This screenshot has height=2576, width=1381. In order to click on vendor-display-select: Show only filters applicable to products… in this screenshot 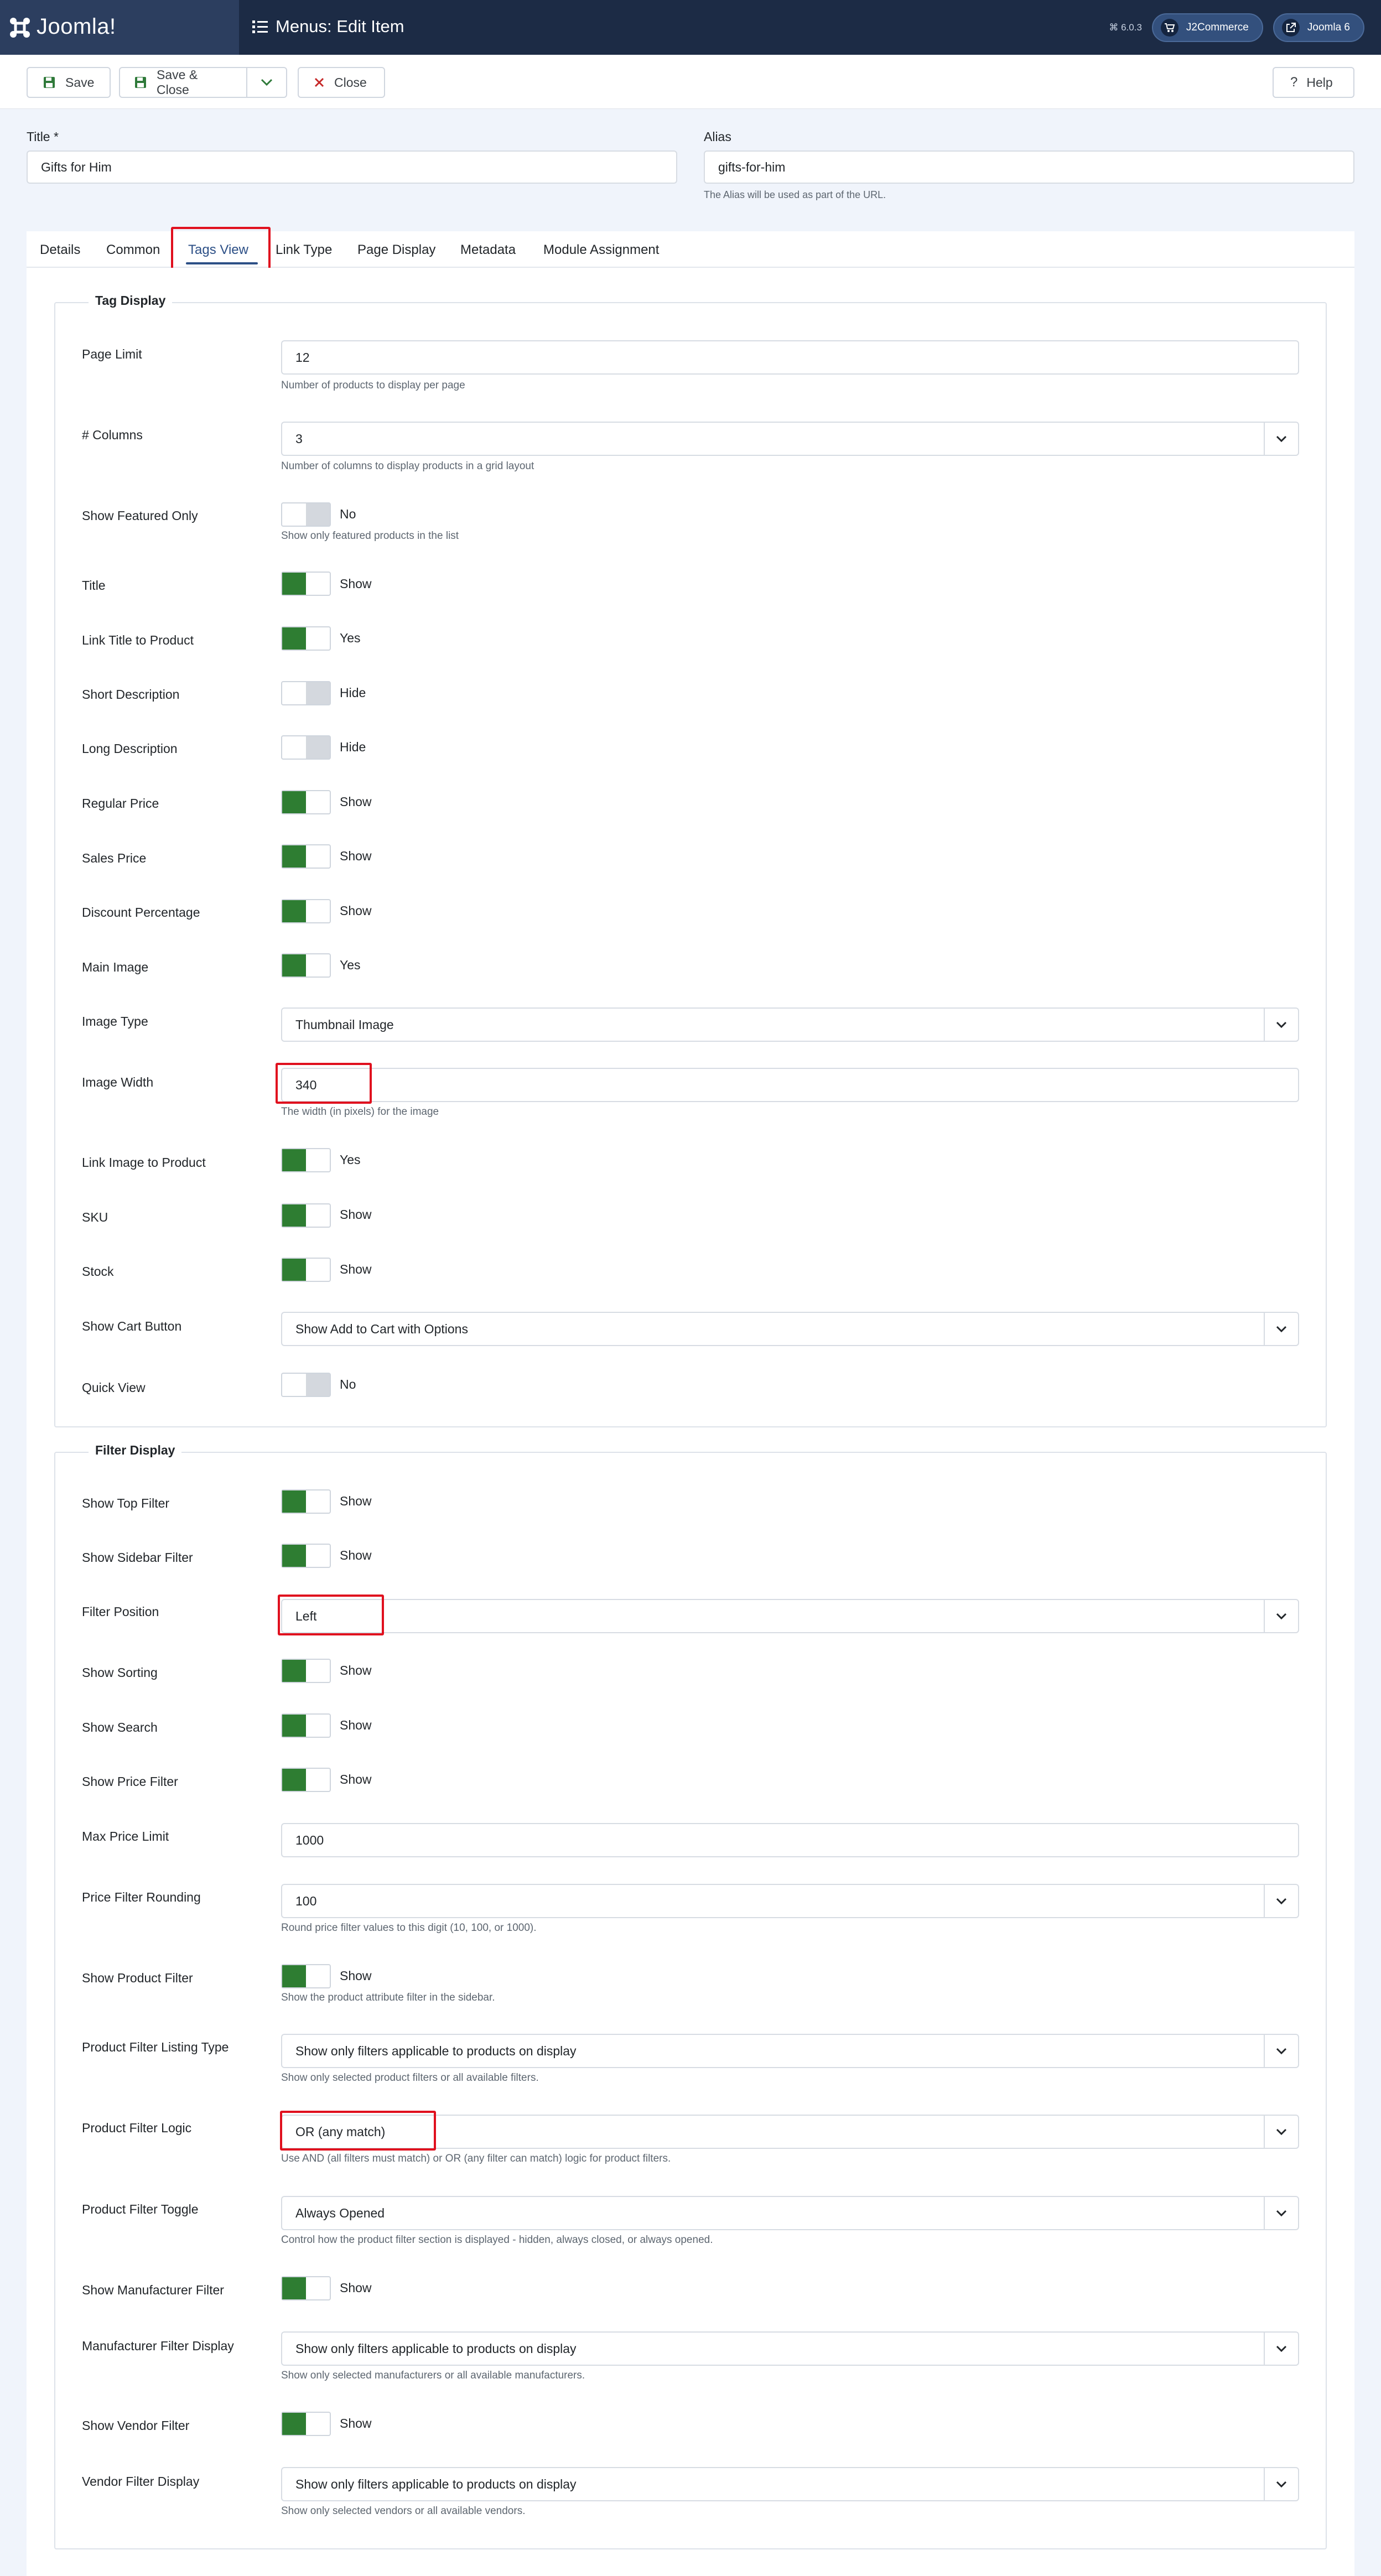, I will do `click(790, 2484)`.